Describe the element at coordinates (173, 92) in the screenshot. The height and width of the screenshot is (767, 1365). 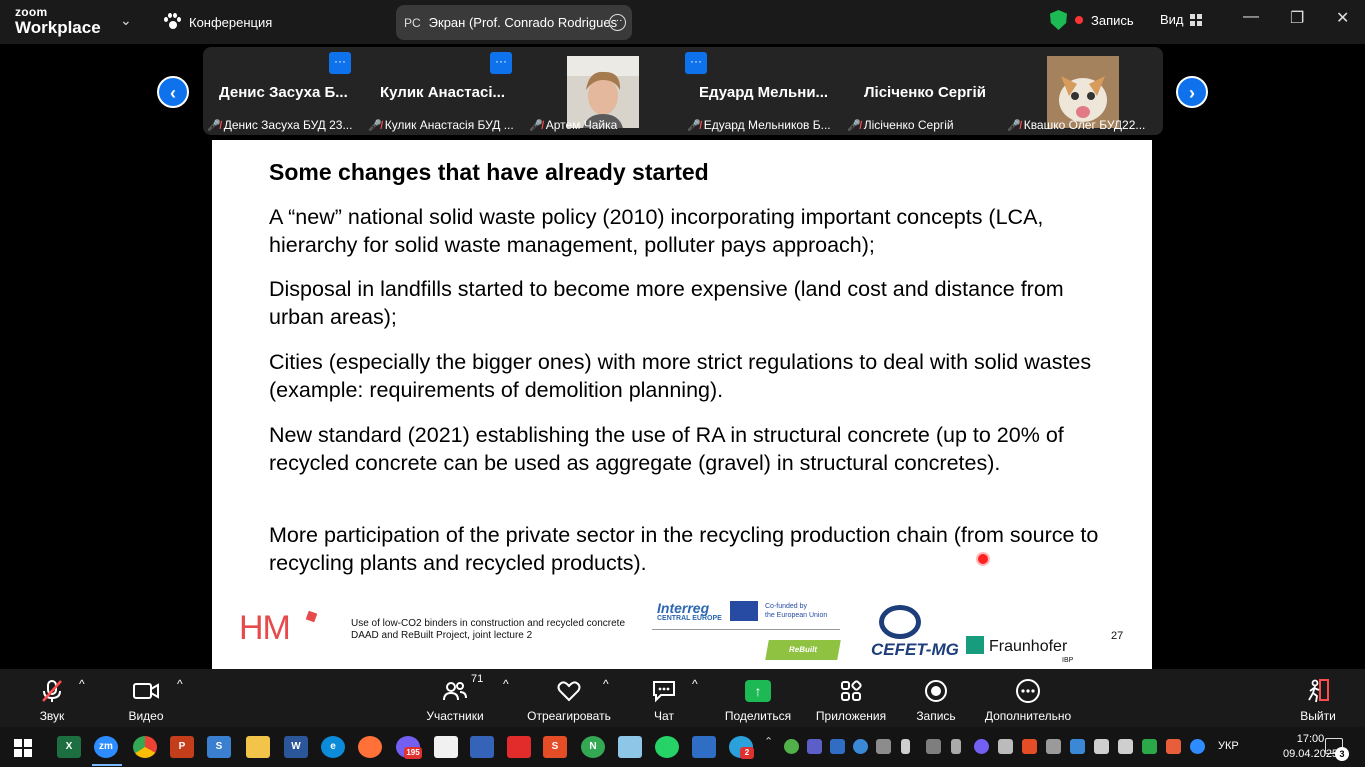
I see `previous-page-icon: ‹` at that location.